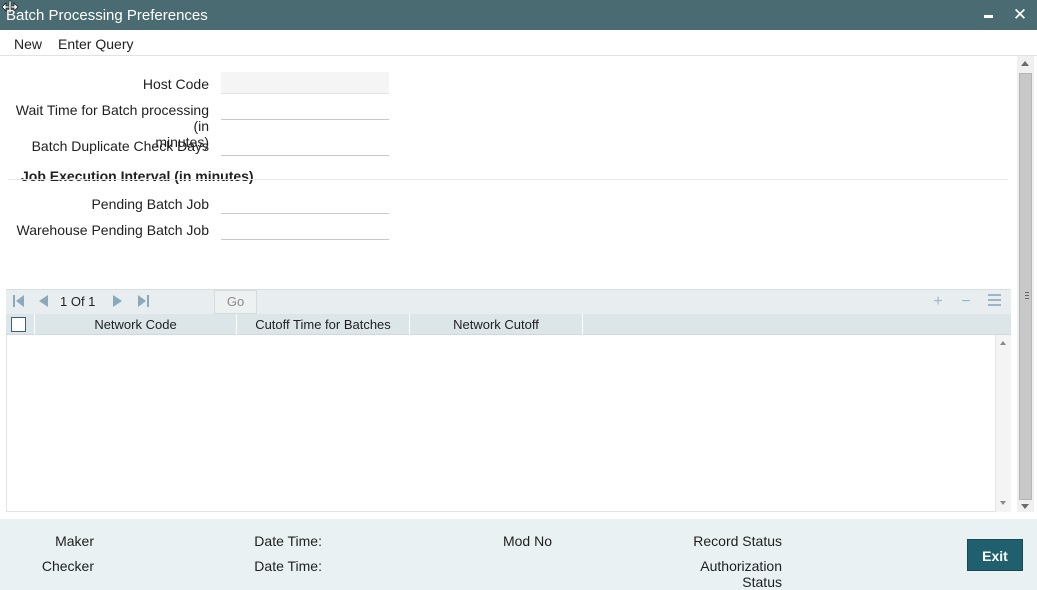 This screenshot has width=1037, height=590. I want to click on column-cutoff-time: Cutoff Time for Batches, so click(322, 324).